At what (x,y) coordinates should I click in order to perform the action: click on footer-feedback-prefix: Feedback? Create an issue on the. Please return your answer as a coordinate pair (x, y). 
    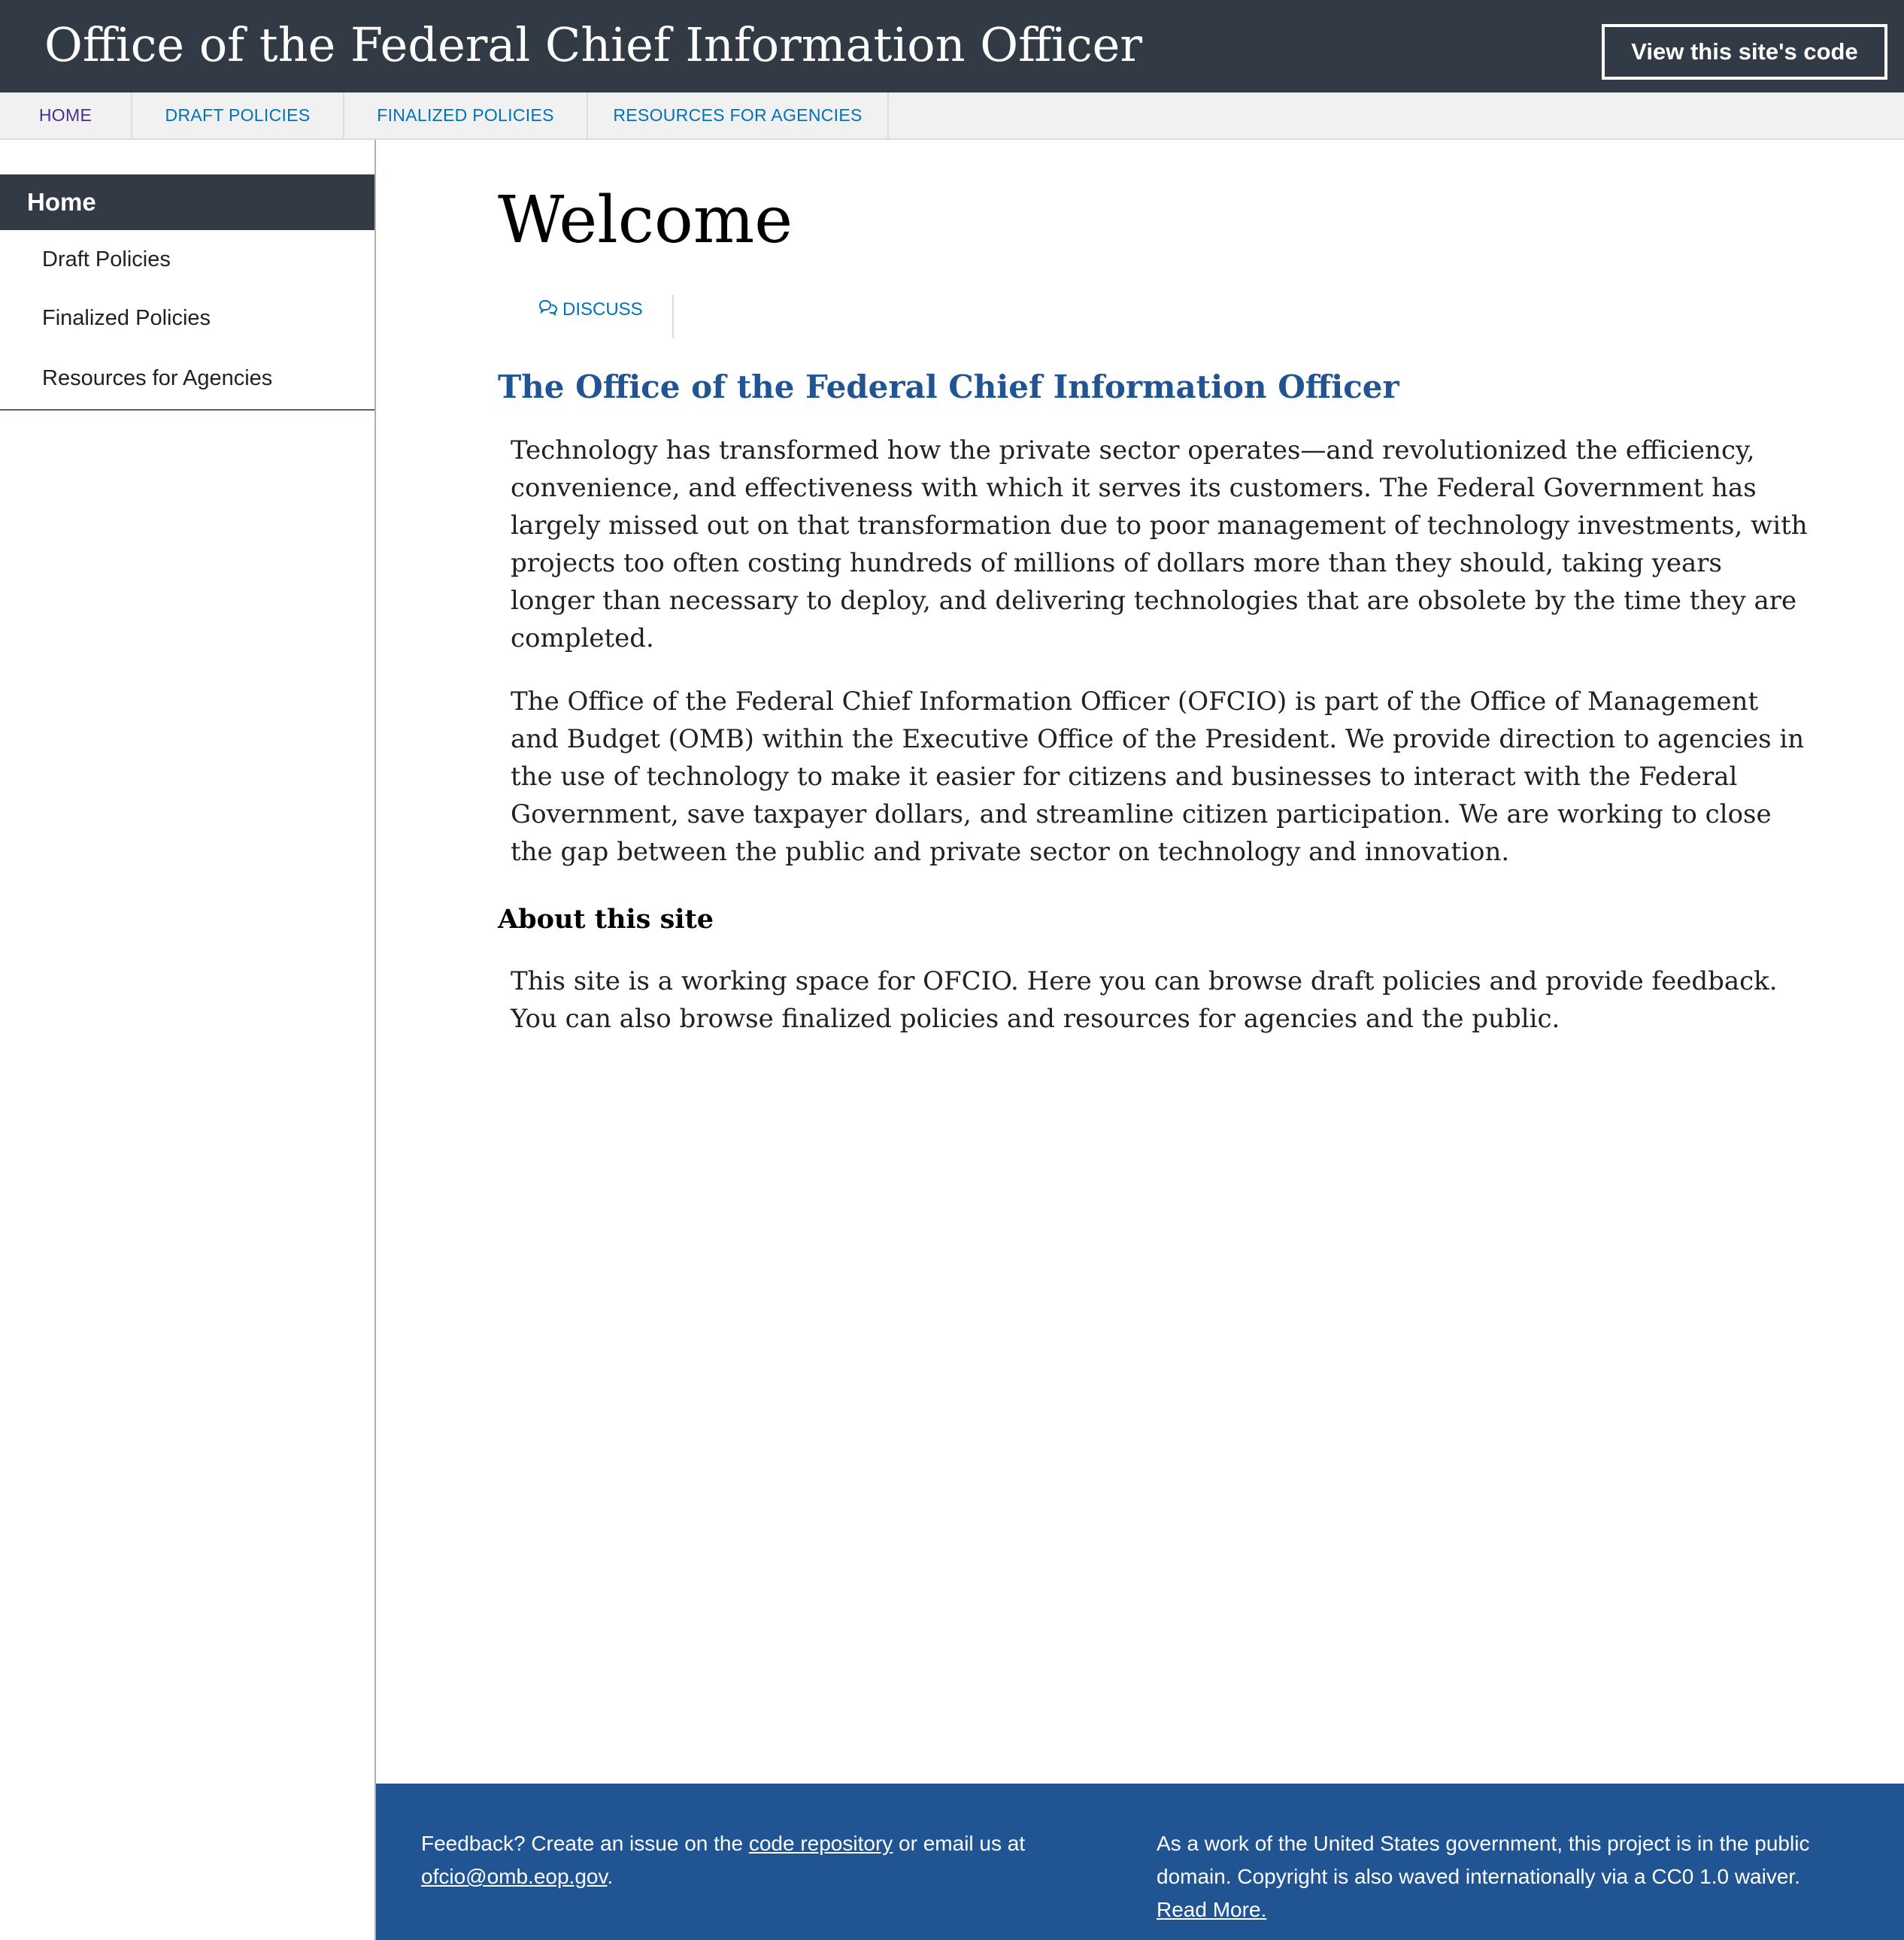
    Looking at the image, I should click on (585, 1843).